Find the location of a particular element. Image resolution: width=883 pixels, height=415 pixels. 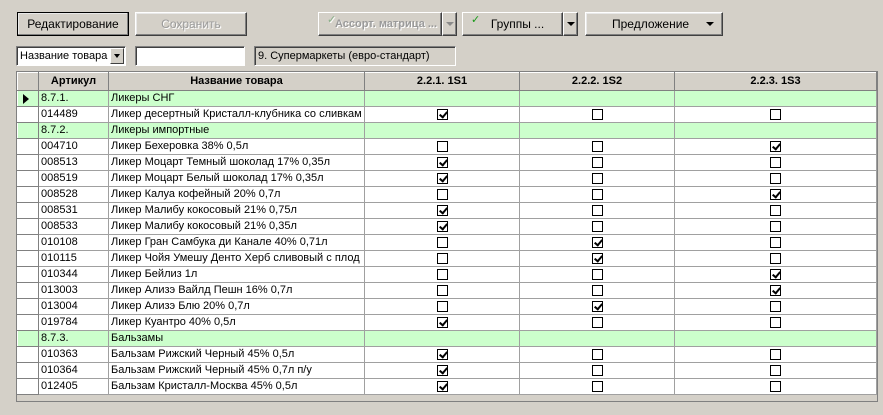

product-name-cell: Бальзам Рижский Черный 45% 0,7л п/у is located at coordinates (236, 370).